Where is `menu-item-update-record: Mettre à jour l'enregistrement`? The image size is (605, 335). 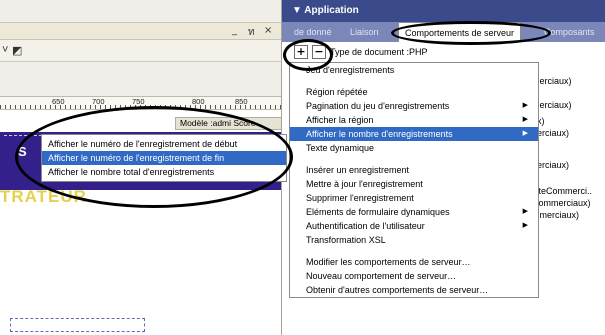
menu-item-update-record: Mettre à jour l'enregistrement is located at coordinates (414, 184).